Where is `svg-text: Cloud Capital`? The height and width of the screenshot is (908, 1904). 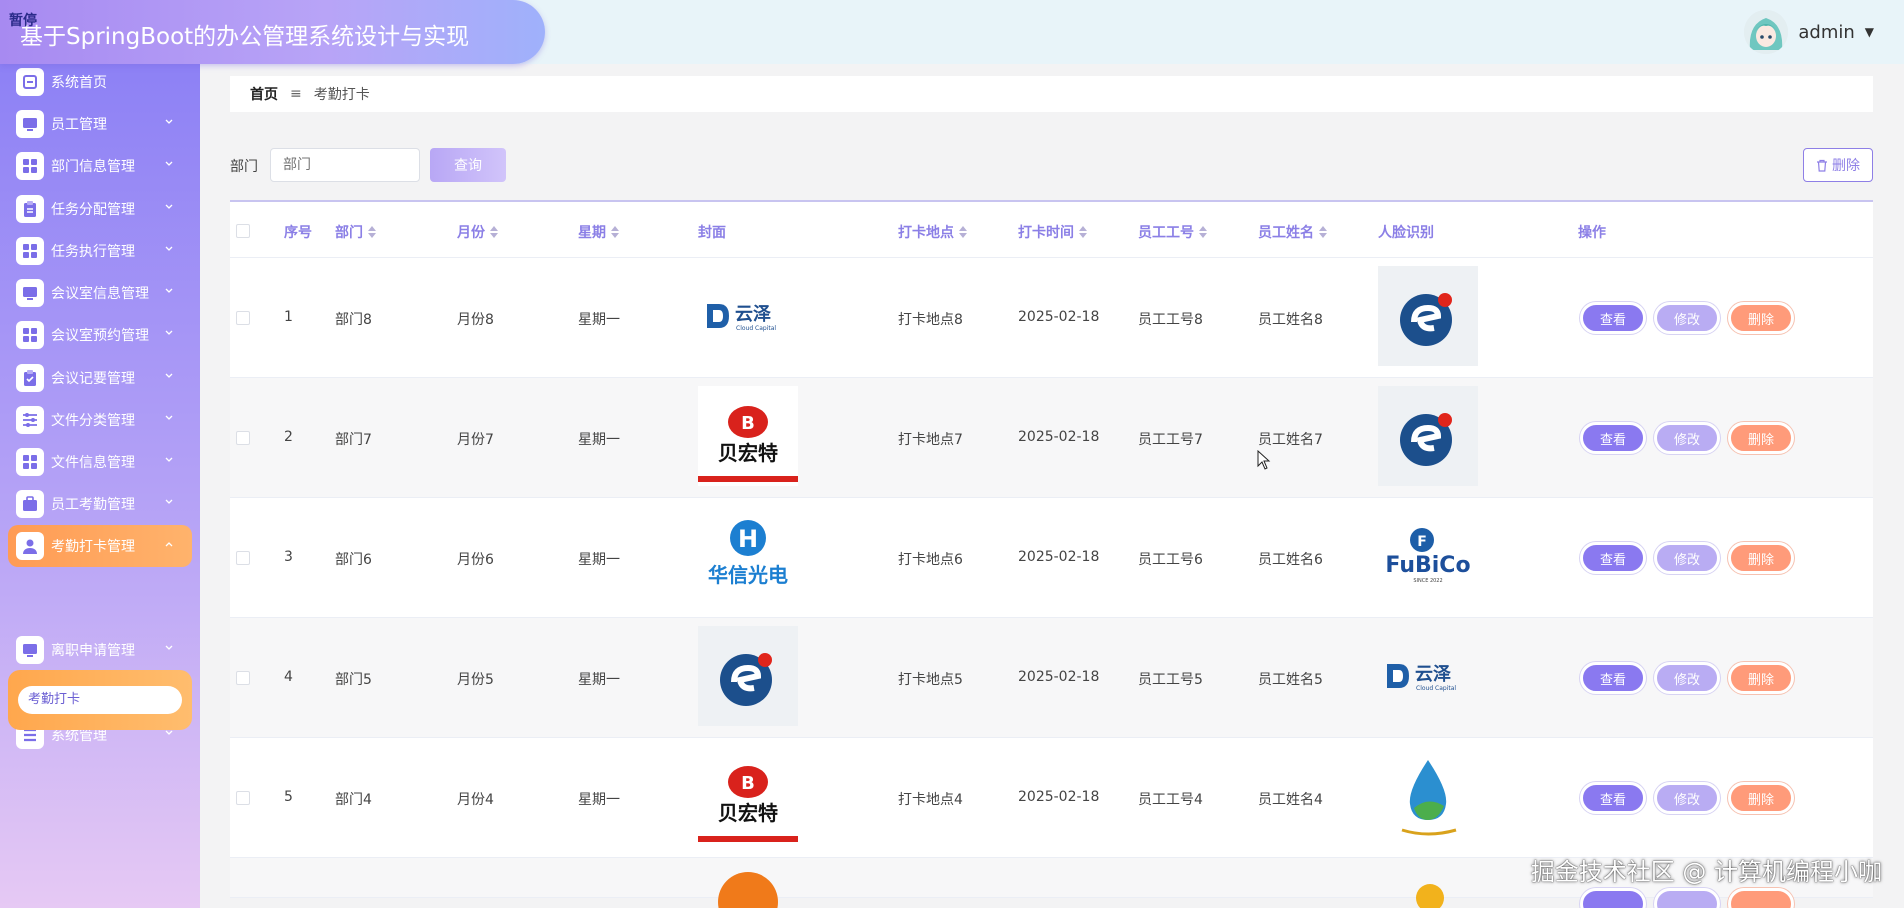 svg-text: Cloud Capital is located at coordinates (1436, 688).